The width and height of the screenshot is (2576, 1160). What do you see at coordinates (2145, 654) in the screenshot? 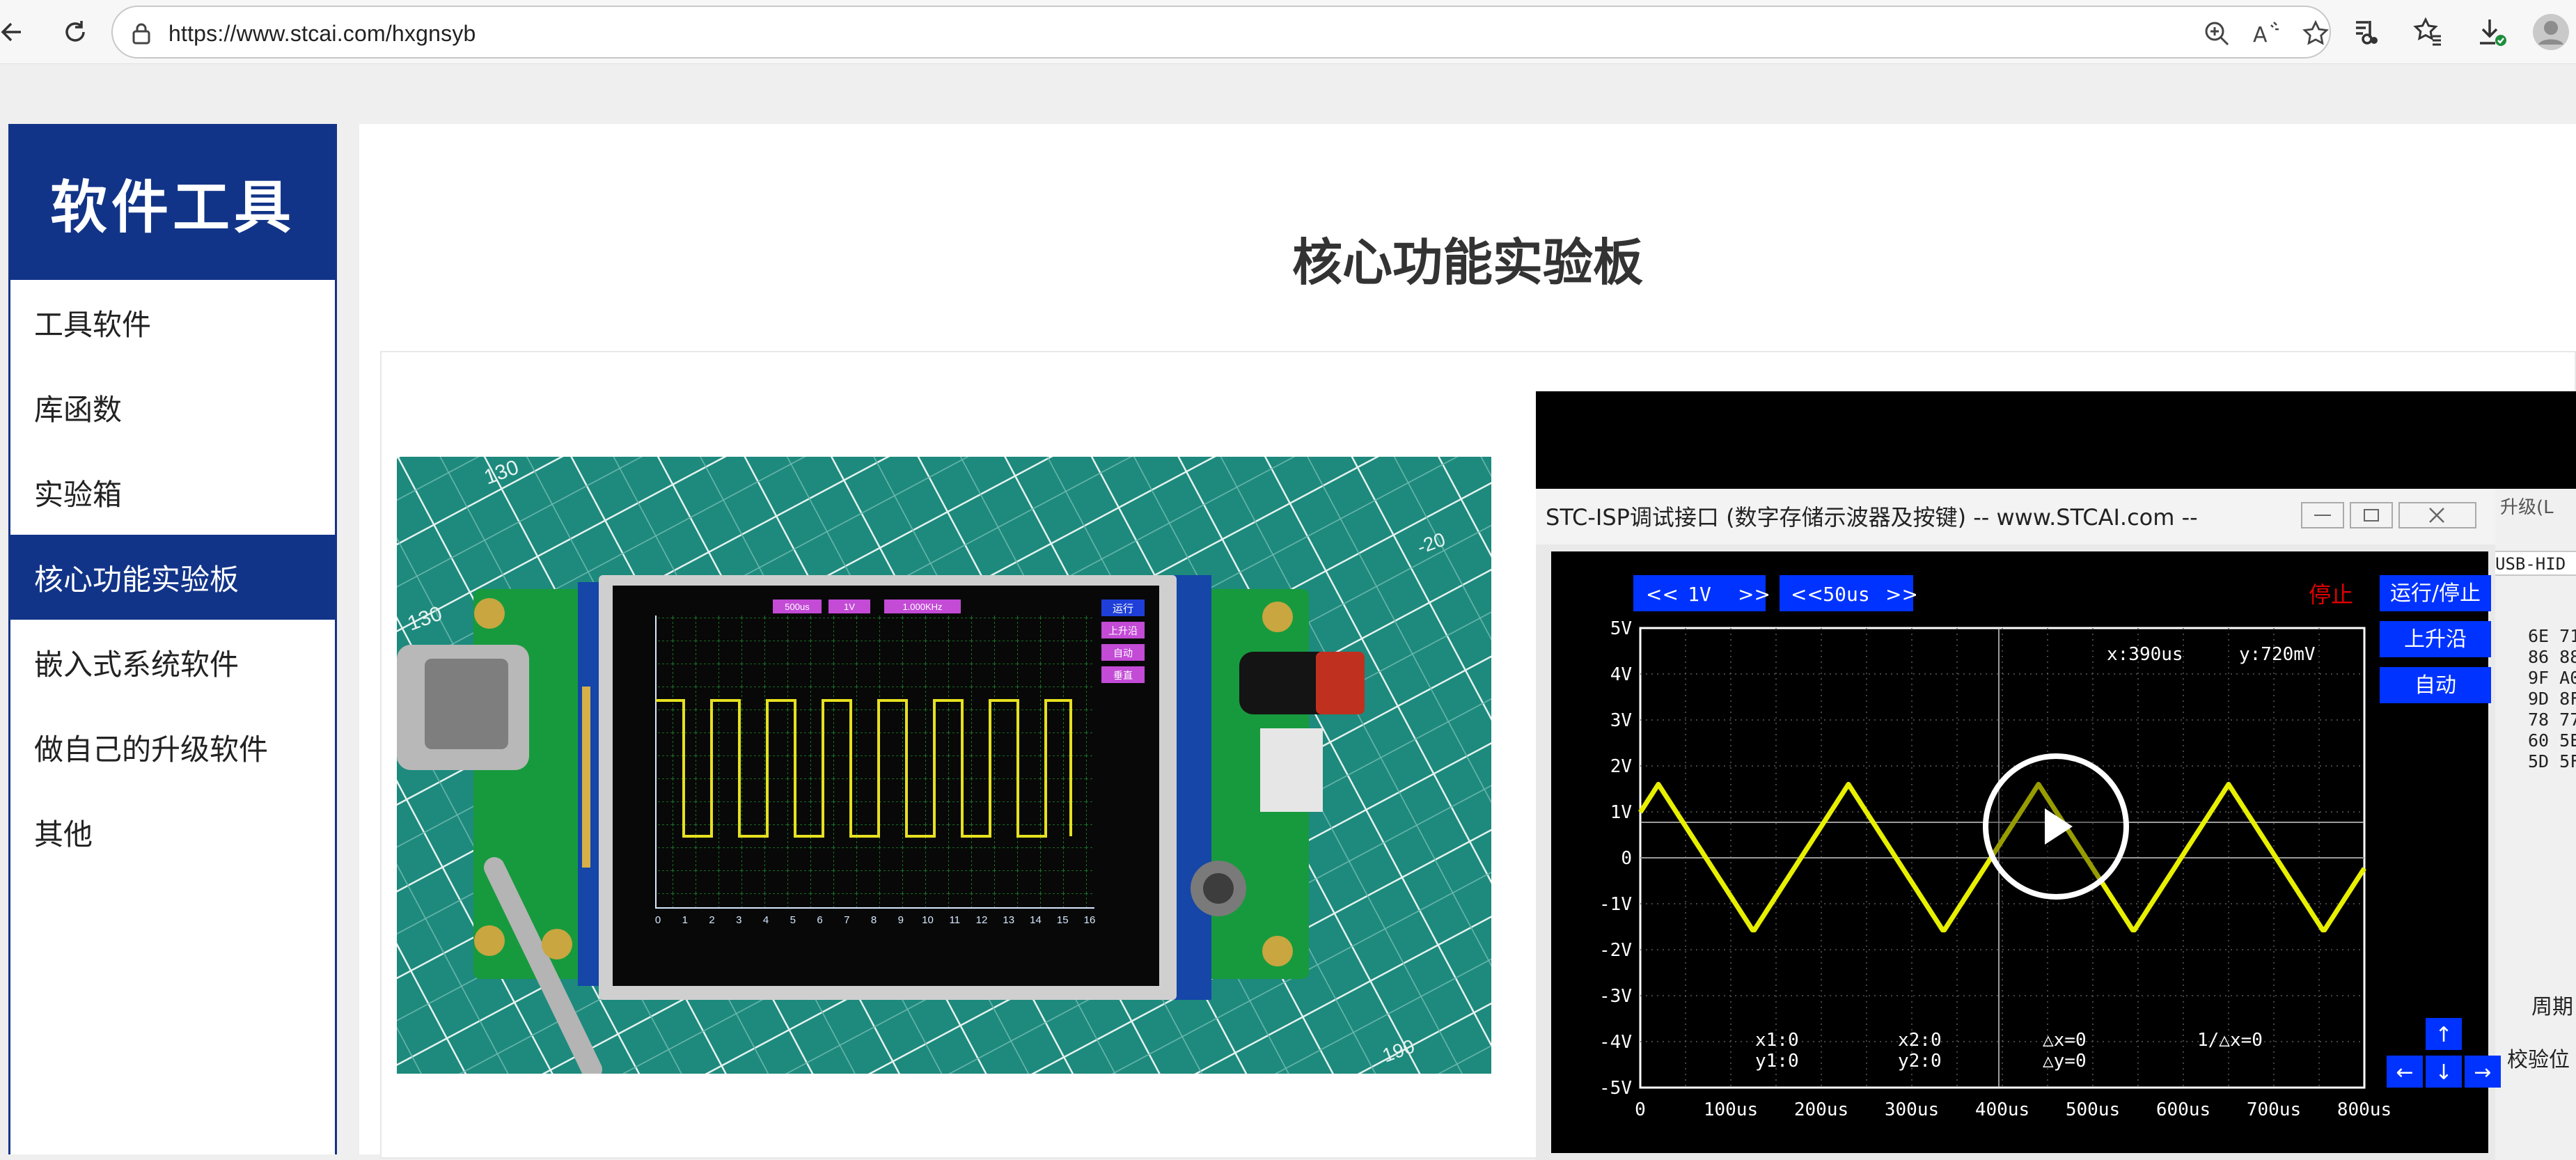
I see `cursor-x-readout: x:390us` at bounding box center [2145, 654].